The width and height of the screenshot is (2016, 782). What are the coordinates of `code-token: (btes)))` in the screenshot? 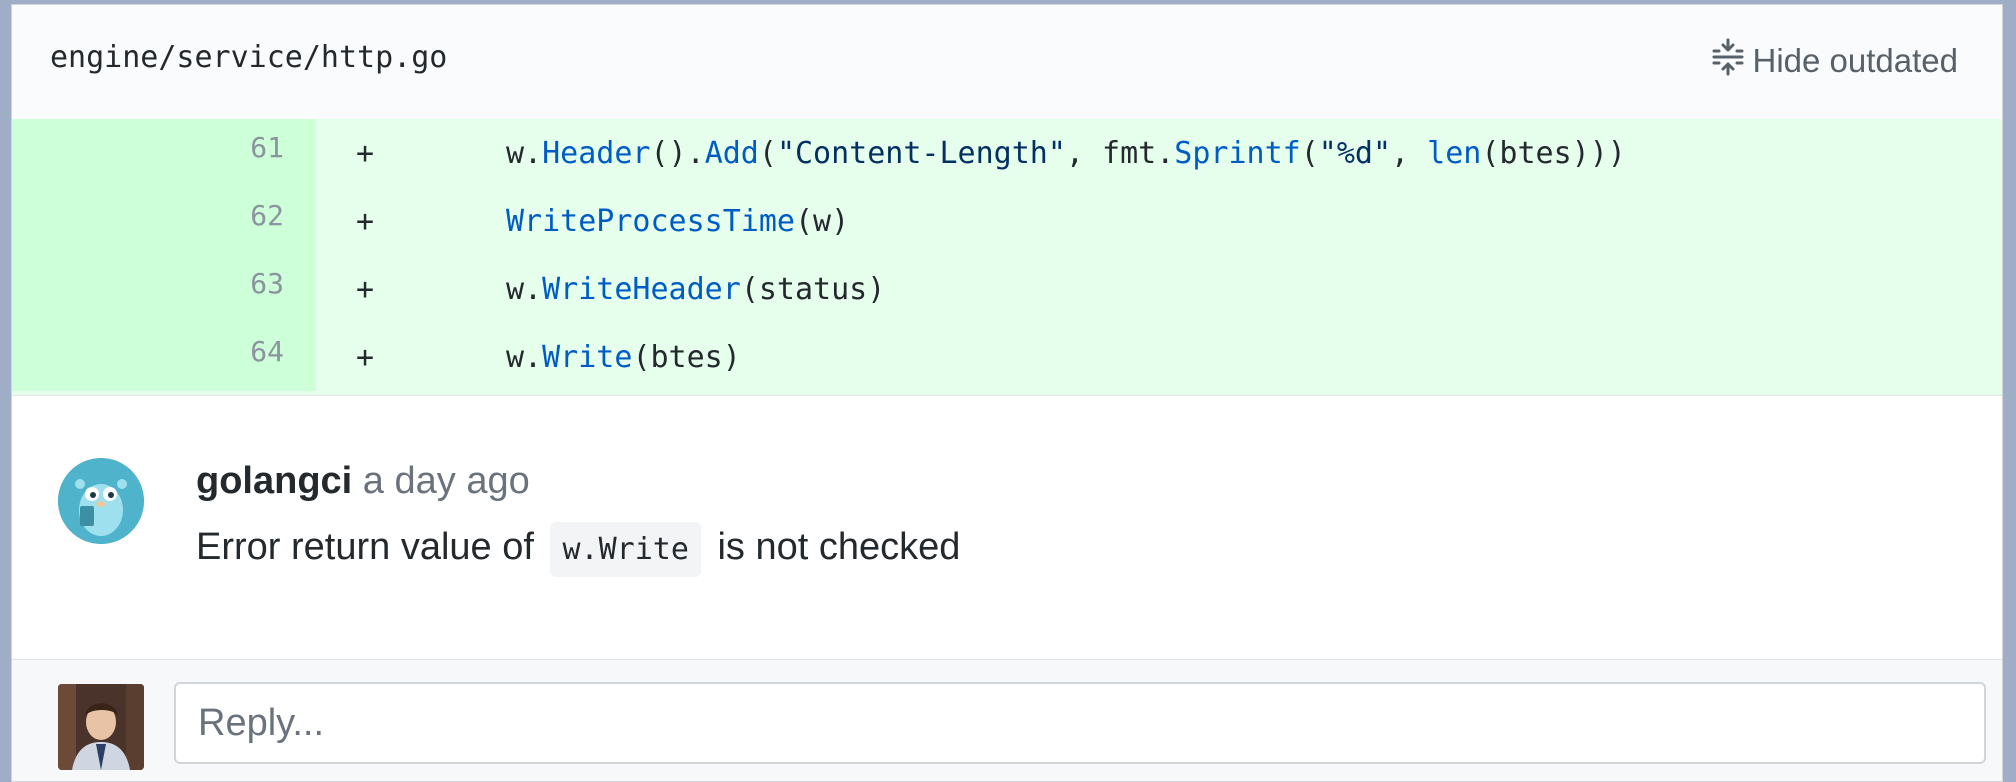 It's located at (1553, 153).